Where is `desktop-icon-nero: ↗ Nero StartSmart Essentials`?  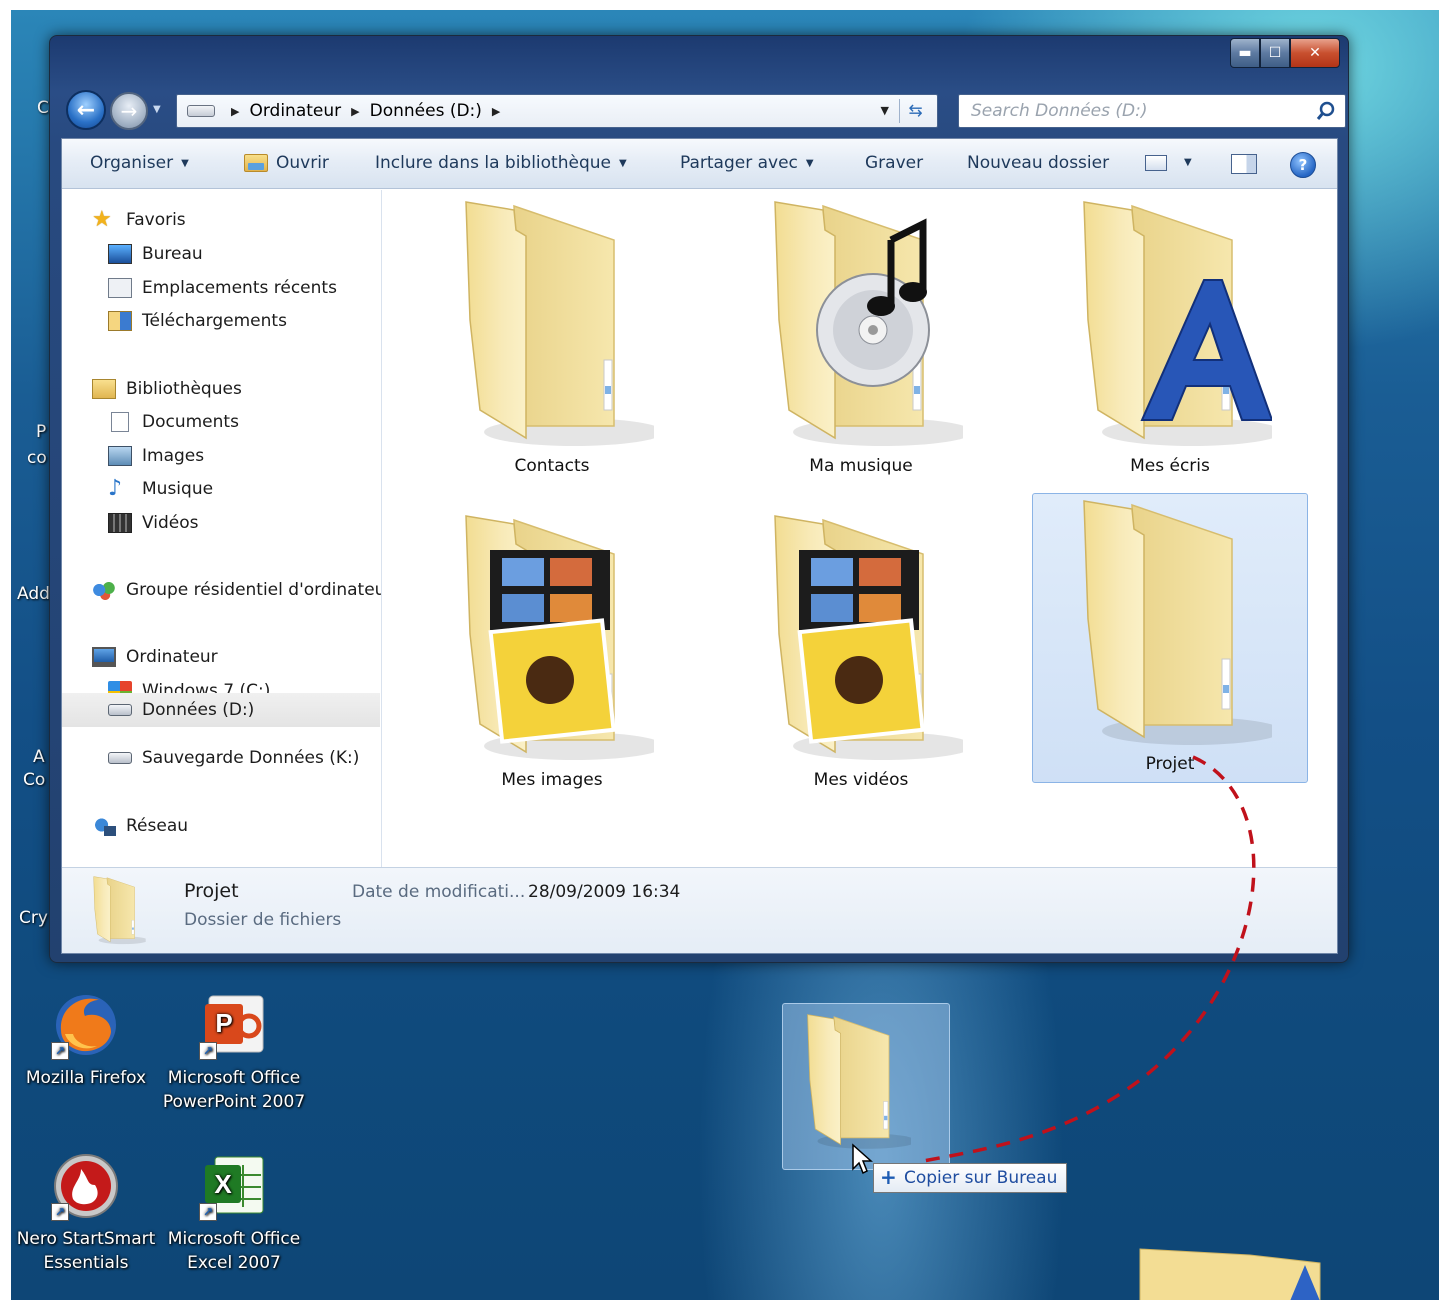
desktop-icon-nero: ↗ Nero StartSmart Essentials is located at coordinates (86, 1213).